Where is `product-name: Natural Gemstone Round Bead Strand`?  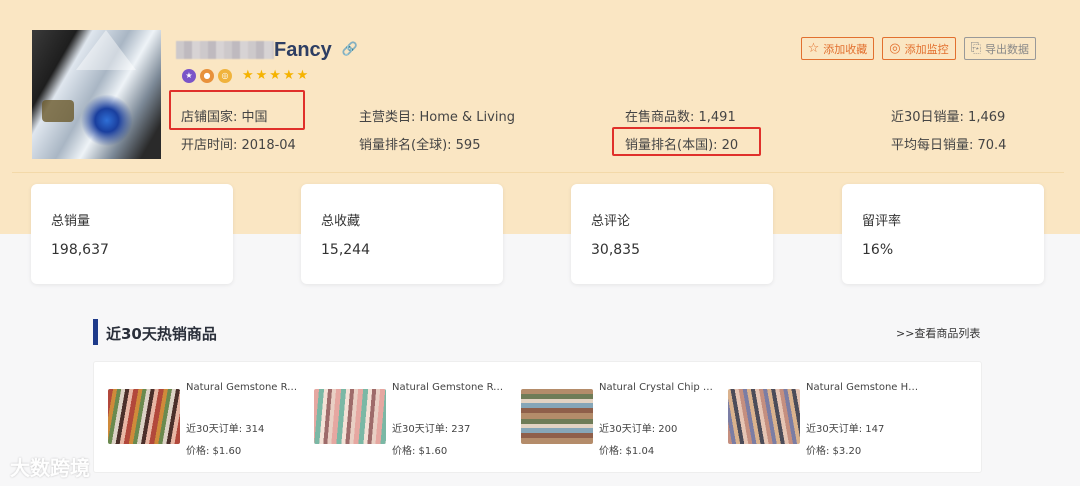
product-name: Natural Gemstone Round Bead Strand is located at coordinates (450, 387).